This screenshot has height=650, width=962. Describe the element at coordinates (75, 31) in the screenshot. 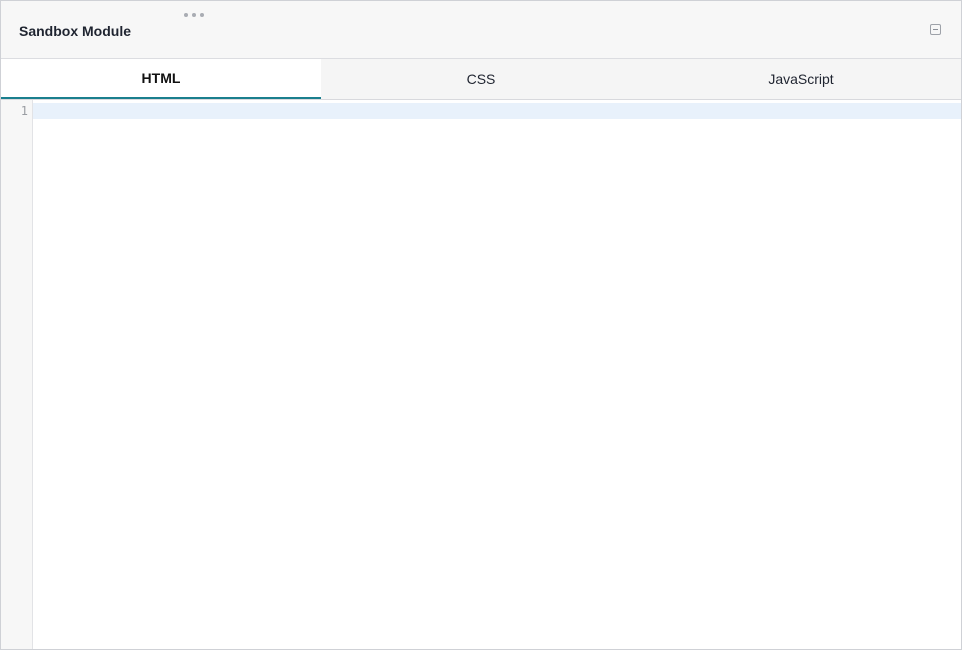

I see `module-title: Sandbox Module` at that location.